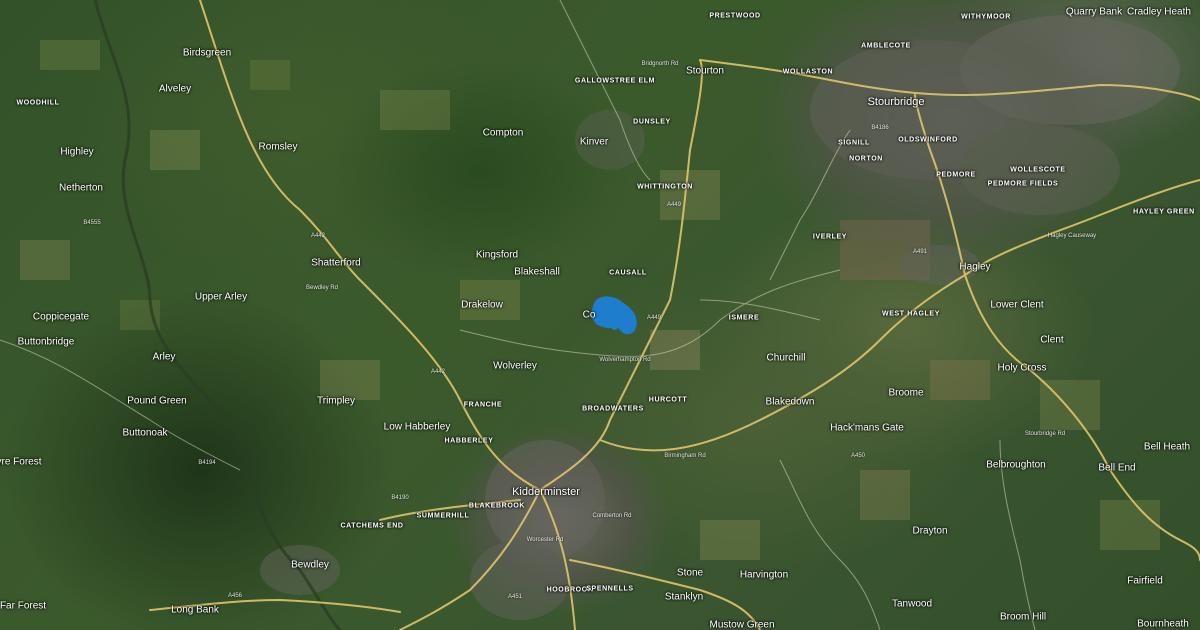 The image size is (1200, 630). Describe the element at coordinates (1167, 447) in the screenshot. I see `place-label-bell-heath: Bell Heath` at that location.